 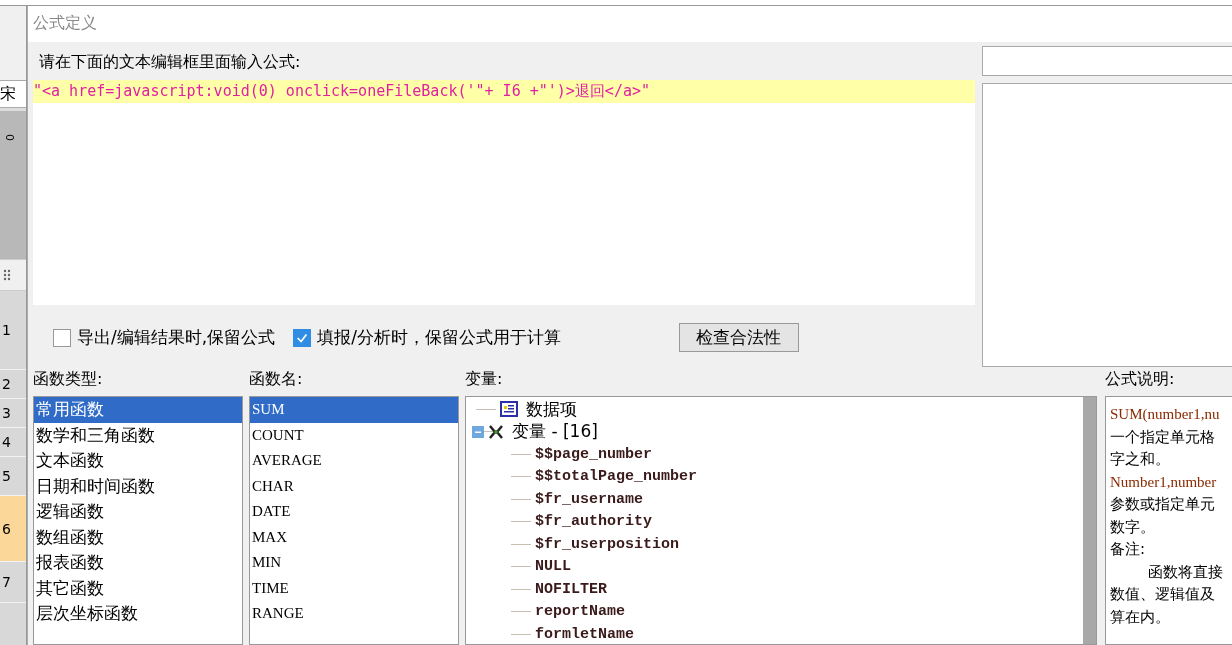 I want to click on tree-item: 变量 - [16], so click(x=555, y=432).